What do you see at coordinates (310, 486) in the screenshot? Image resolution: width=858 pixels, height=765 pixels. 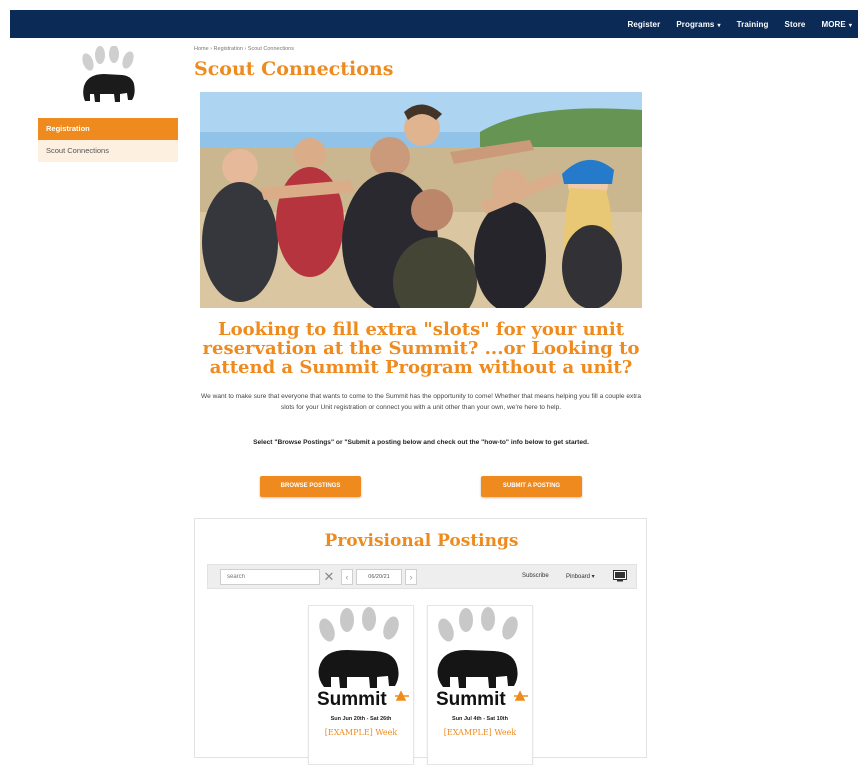 I see `browse-postings-button: BROWSE POSTINGS` at bounding box center [310, 486].